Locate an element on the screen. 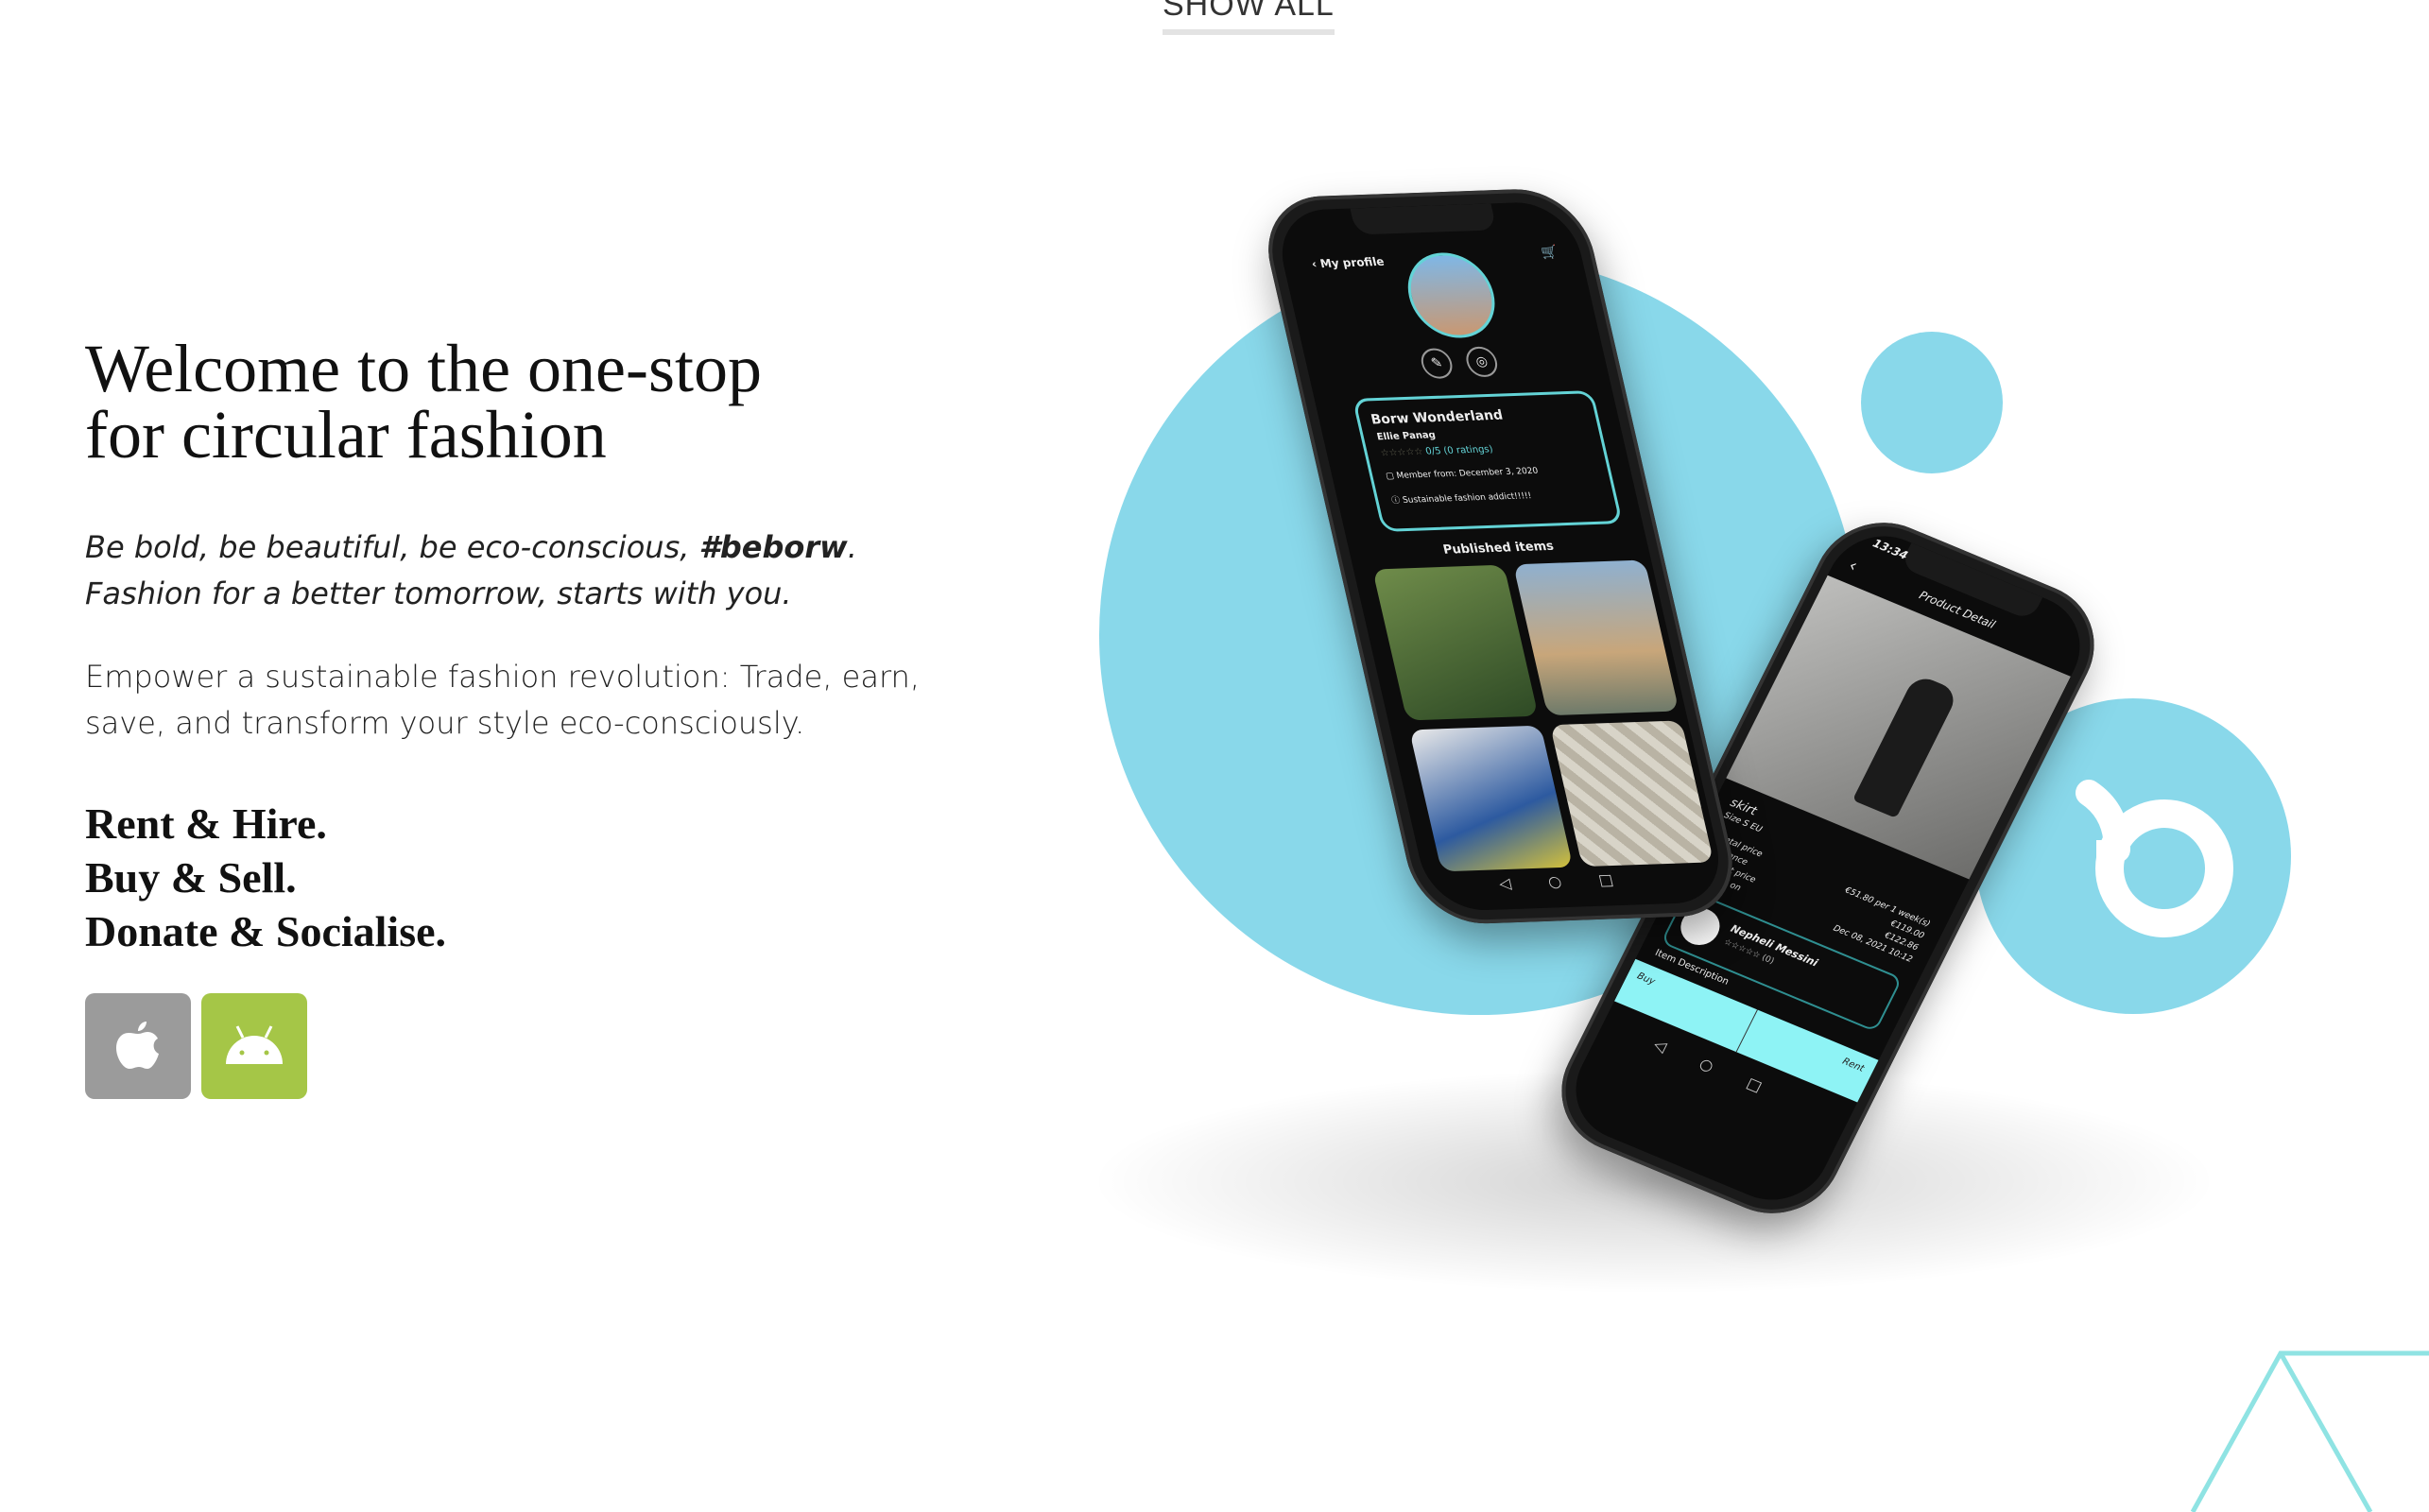  user-name: Ellie Panag is located at coordinates (1406, 436).